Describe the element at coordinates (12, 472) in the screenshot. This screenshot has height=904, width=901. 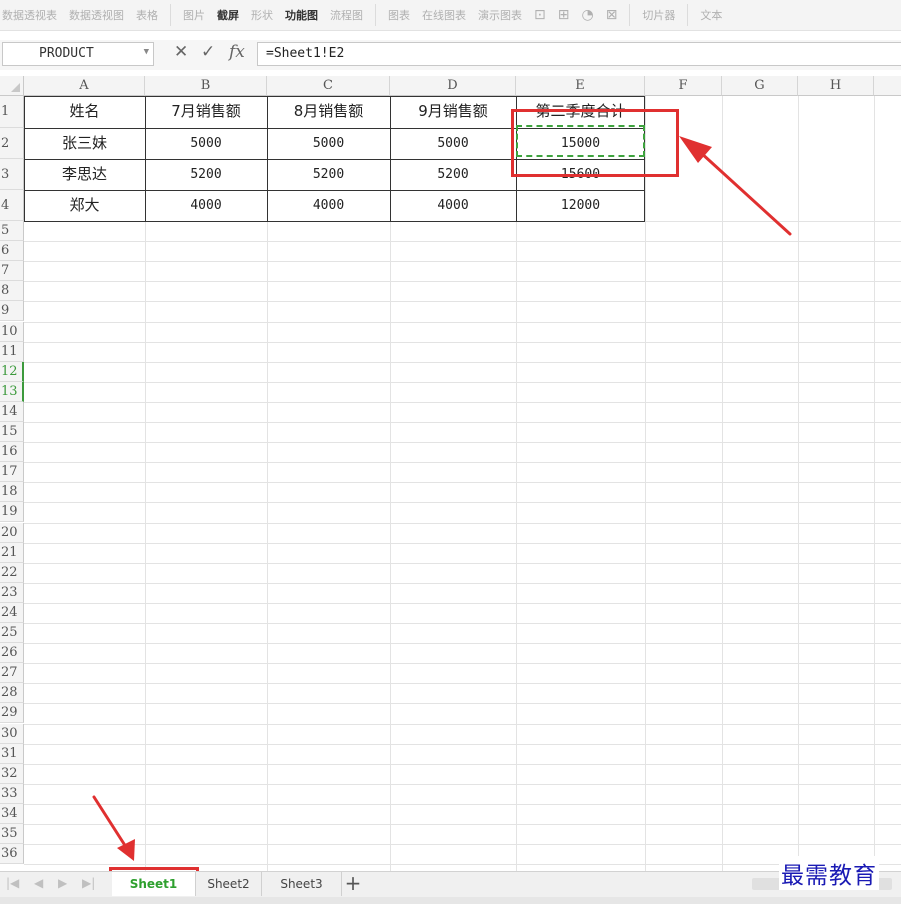
I see `row-header-17: 17` at that location.